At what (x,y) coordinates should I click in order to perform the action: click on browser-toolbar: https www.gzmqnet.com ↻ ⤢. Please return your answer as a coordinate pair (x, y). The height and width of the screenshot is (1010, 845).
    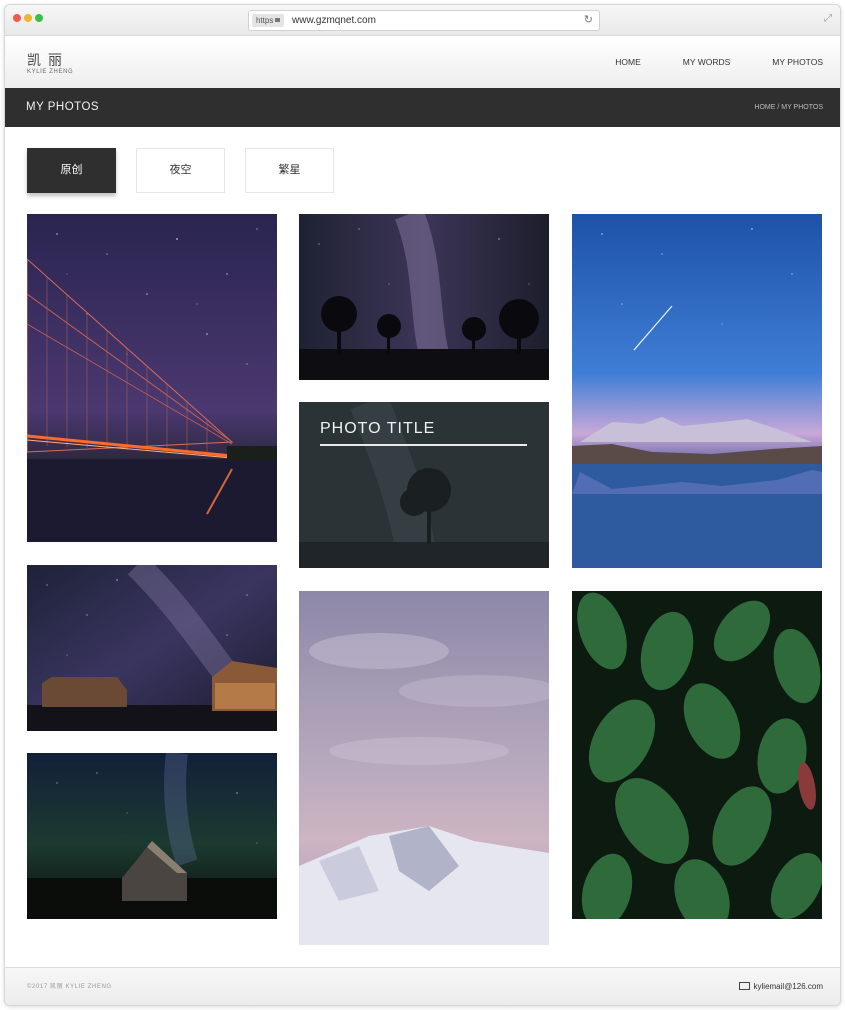
    Looking at the image, I should click on (422, 20).